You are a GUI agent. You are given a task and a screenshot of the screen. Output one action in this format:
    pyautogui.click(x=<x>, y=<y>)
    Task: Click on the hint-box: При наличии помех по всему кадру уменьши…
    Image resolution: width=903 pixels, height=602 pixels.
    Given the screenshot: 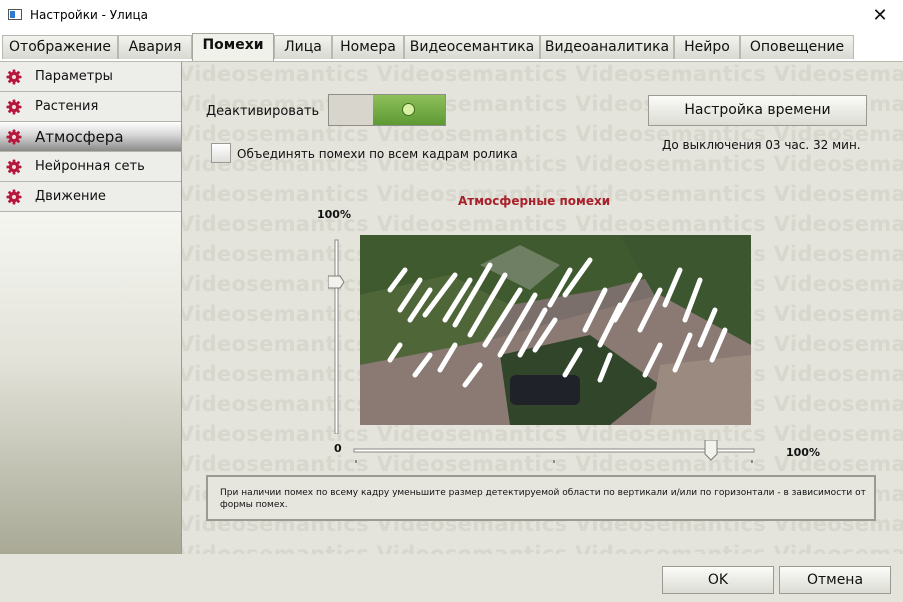 What is the action you would take?
    pyautogui.click(x=541, y=498)
    